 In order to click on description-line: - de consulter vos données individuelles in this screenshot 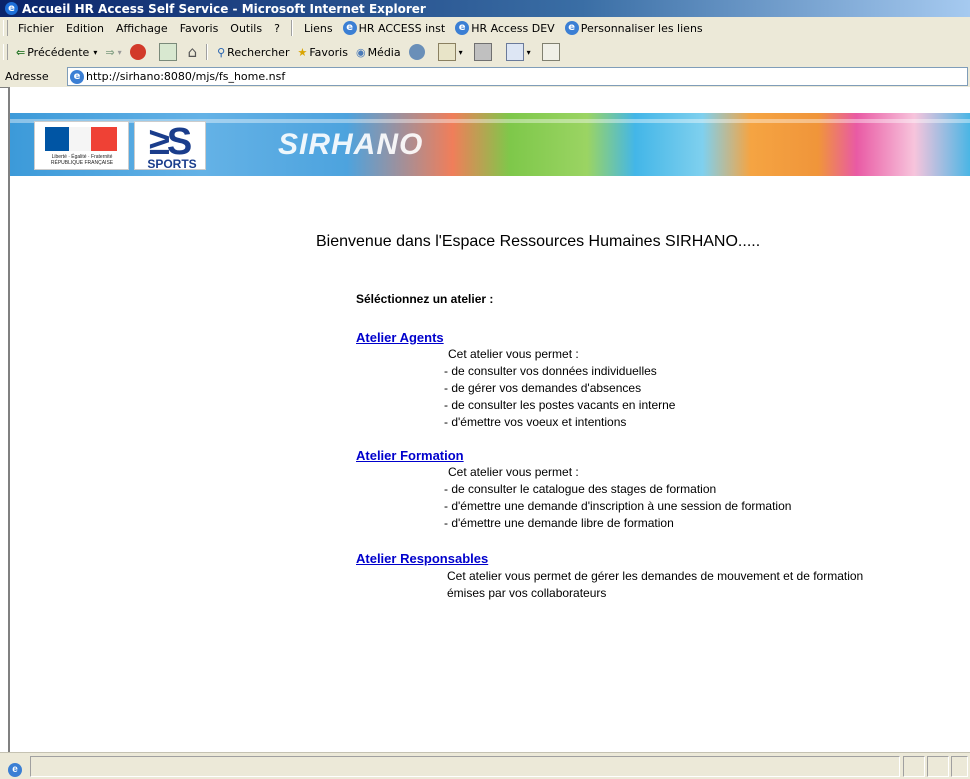, I will do `click(550, 371)`.